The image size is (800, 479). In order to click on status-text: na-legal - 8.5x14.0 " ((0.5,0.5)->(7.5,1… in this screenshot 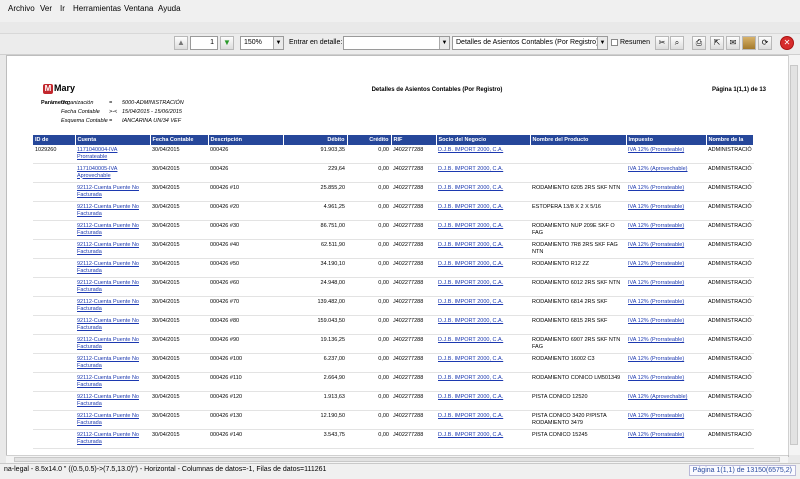, I will do `click(165, 469)`.